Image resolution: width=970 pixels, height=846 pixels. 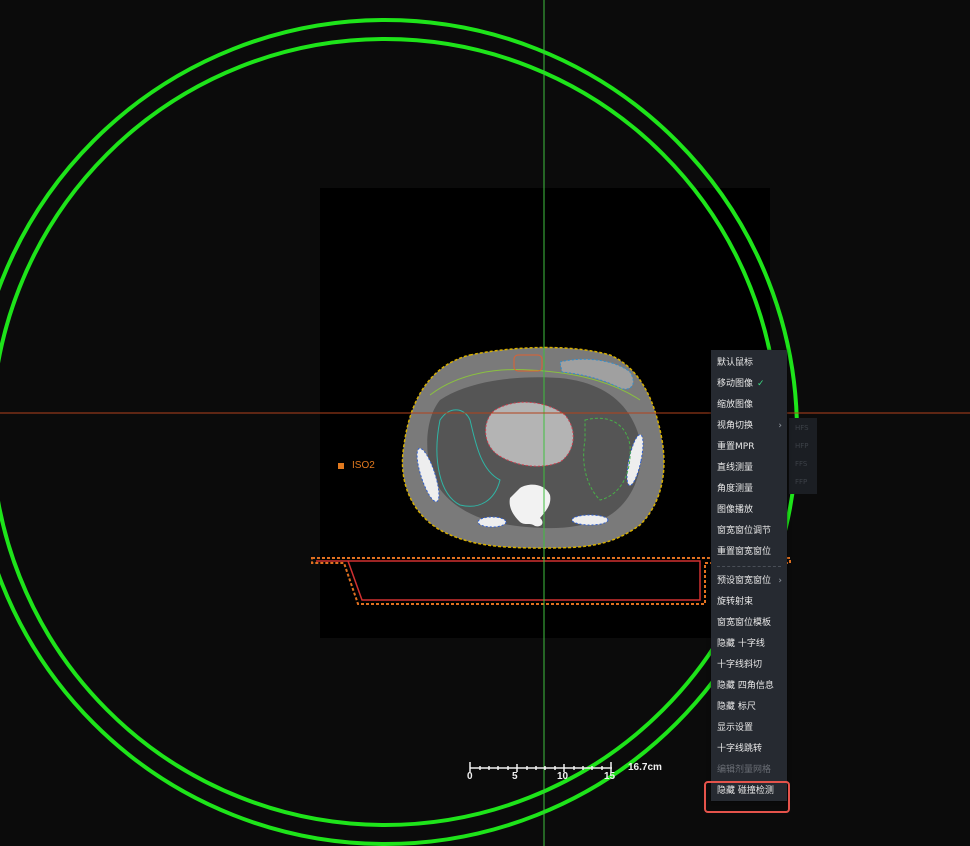 I want to click on menu-label: 隐藏 十字线, so click(x=741, y=644).